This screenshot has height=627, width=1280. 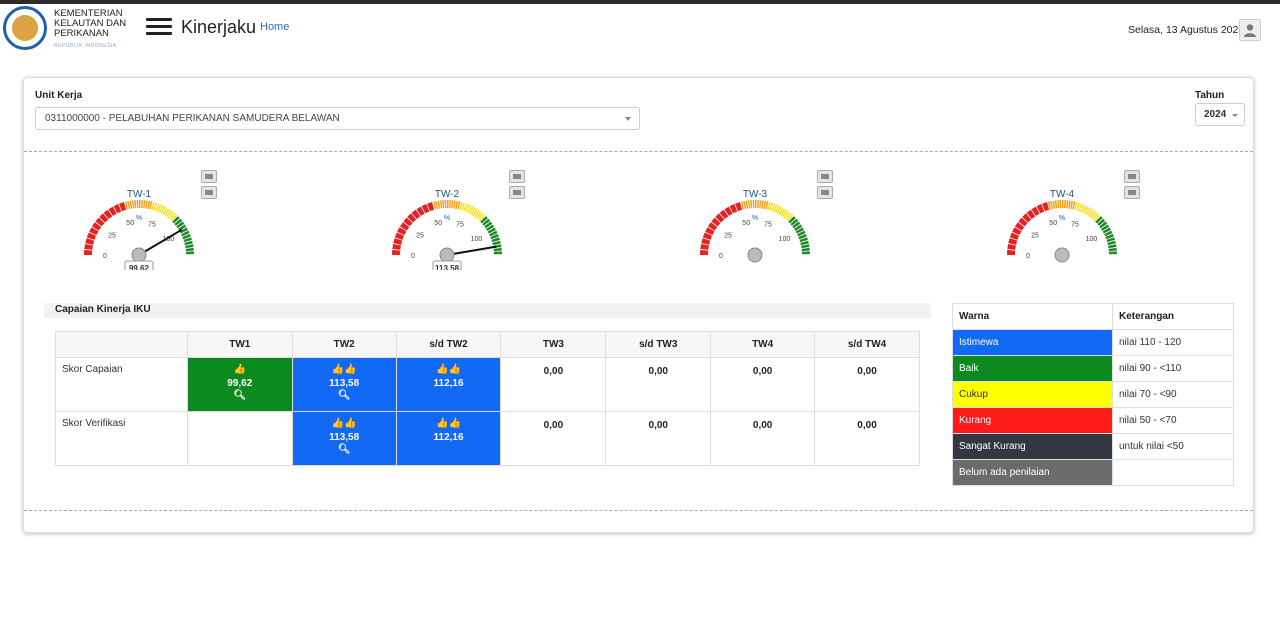 What do you see at coordinates (1093, 342) in the screenshot?
I see `legend-row: Istimewa nilai 110 - 120` at bounding box center [1093, 342].